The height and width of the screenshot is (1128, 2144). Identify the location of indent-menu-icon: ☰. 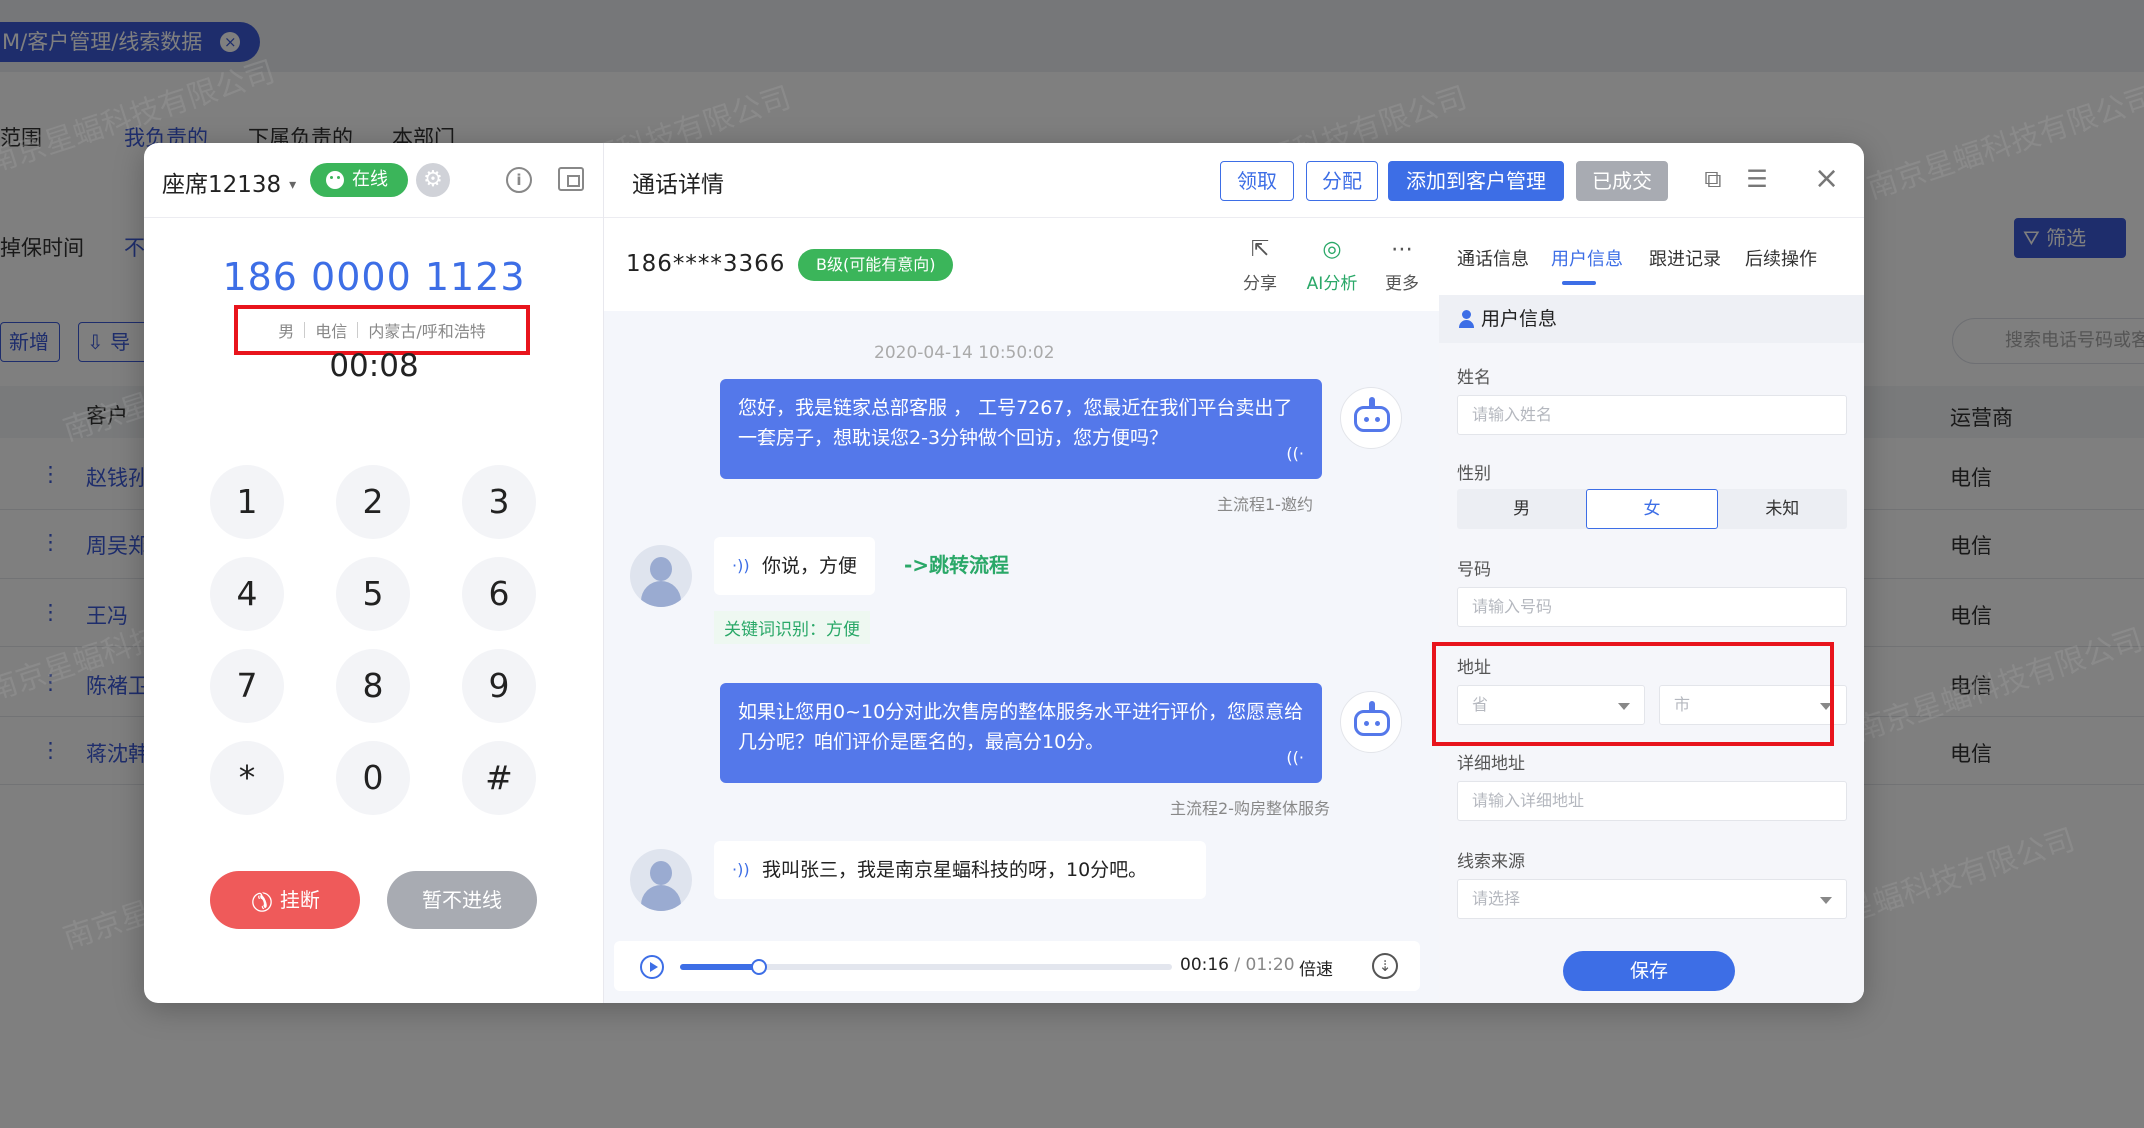
(1757, 179).